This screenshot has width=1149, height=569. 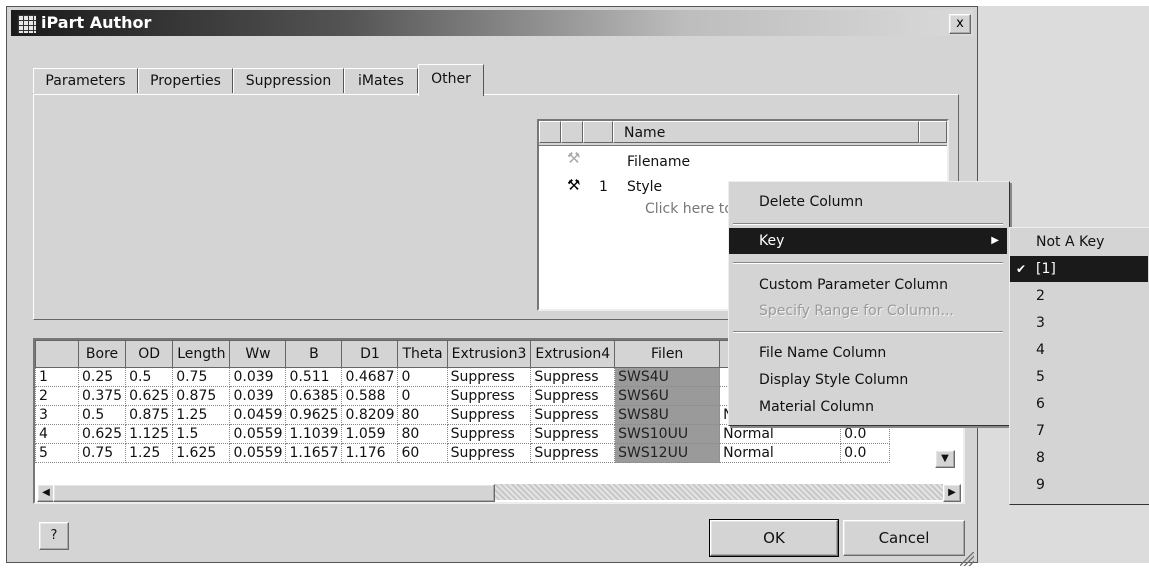 I want to click on submenu-item-key: 8, so click(x=1079, y=458).